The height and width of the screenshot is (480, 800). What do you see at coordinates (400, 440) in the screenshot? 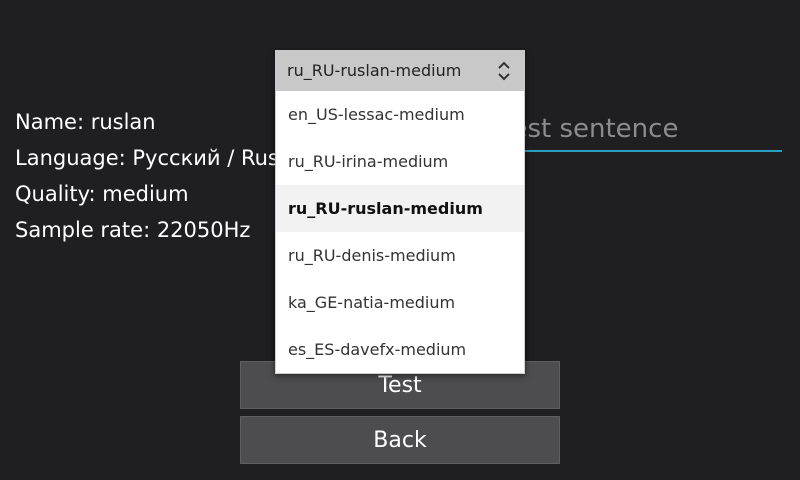
I see `back-button: Back` at bounding box center [400, 440].